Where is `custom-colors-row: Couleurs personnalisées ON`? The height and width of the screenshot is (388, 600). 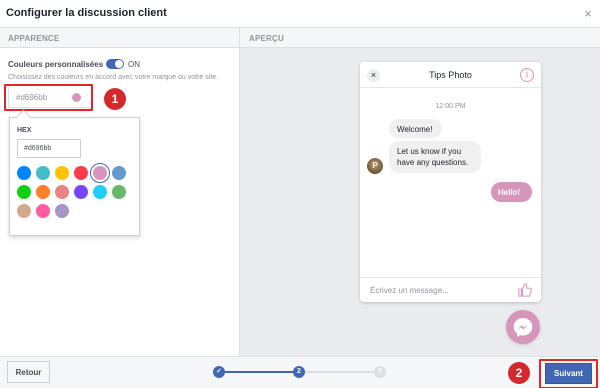
custom-colors-row: Couleurs personnalisées ON is located at coordinates (123, 65).